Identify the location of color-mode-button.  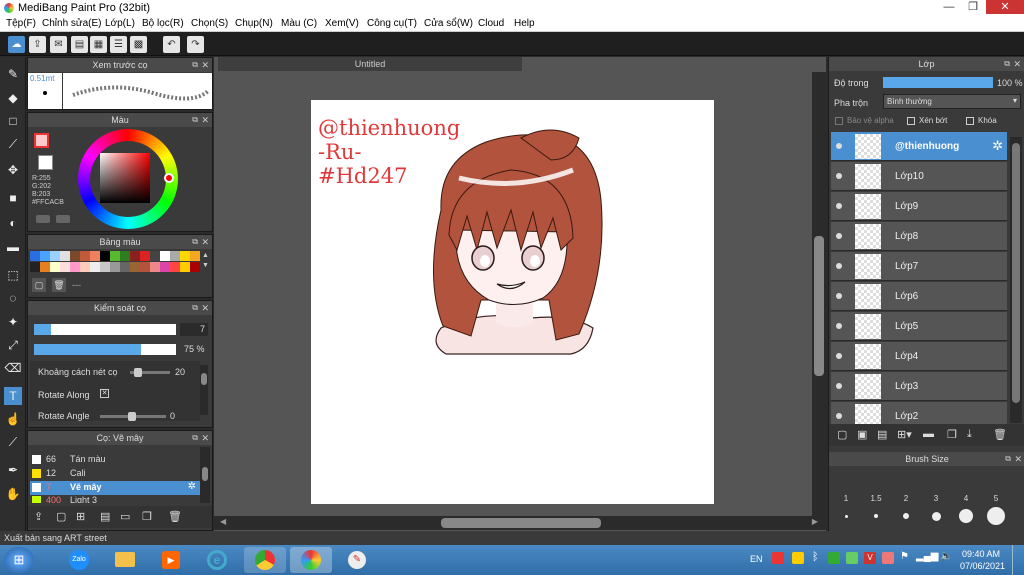
(43, 219).